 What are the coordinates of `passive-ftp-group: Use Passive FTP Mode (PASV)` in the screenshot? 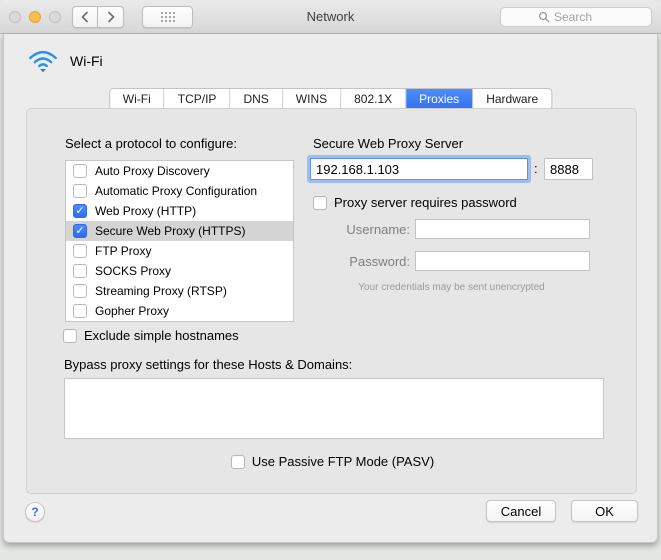 It's located at (332, 461).